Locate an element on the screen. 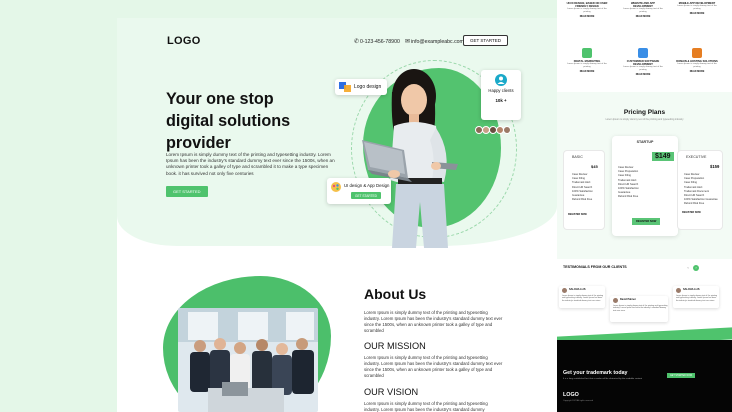  client-avatars is located at coordinates (493, 130).